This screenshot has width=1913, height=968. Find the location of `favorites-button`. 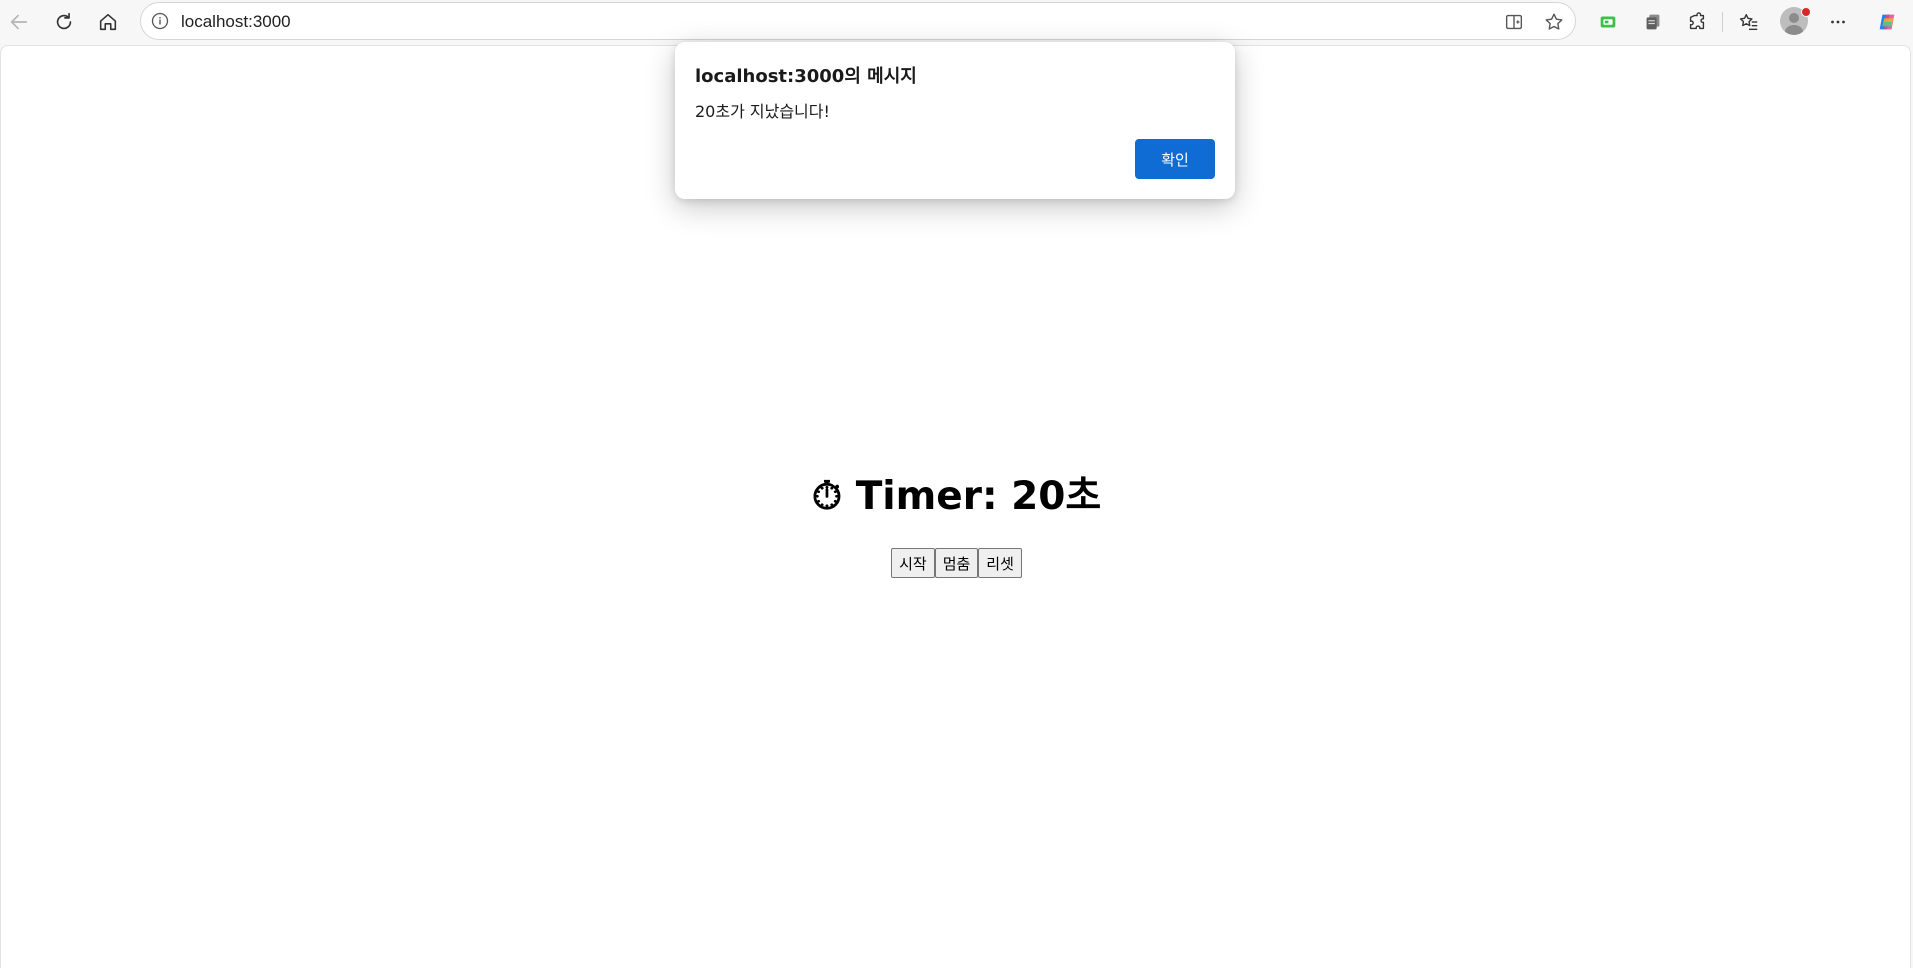

favorites-button is located at coordinates (1749, 22).